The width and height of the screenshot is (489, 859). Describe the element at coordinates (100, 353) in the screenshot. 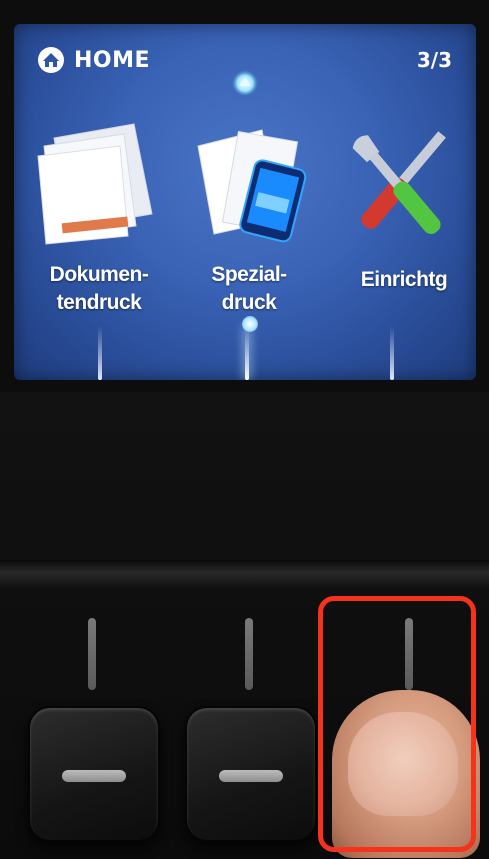

I see `softkey-indicator-left` at that location.